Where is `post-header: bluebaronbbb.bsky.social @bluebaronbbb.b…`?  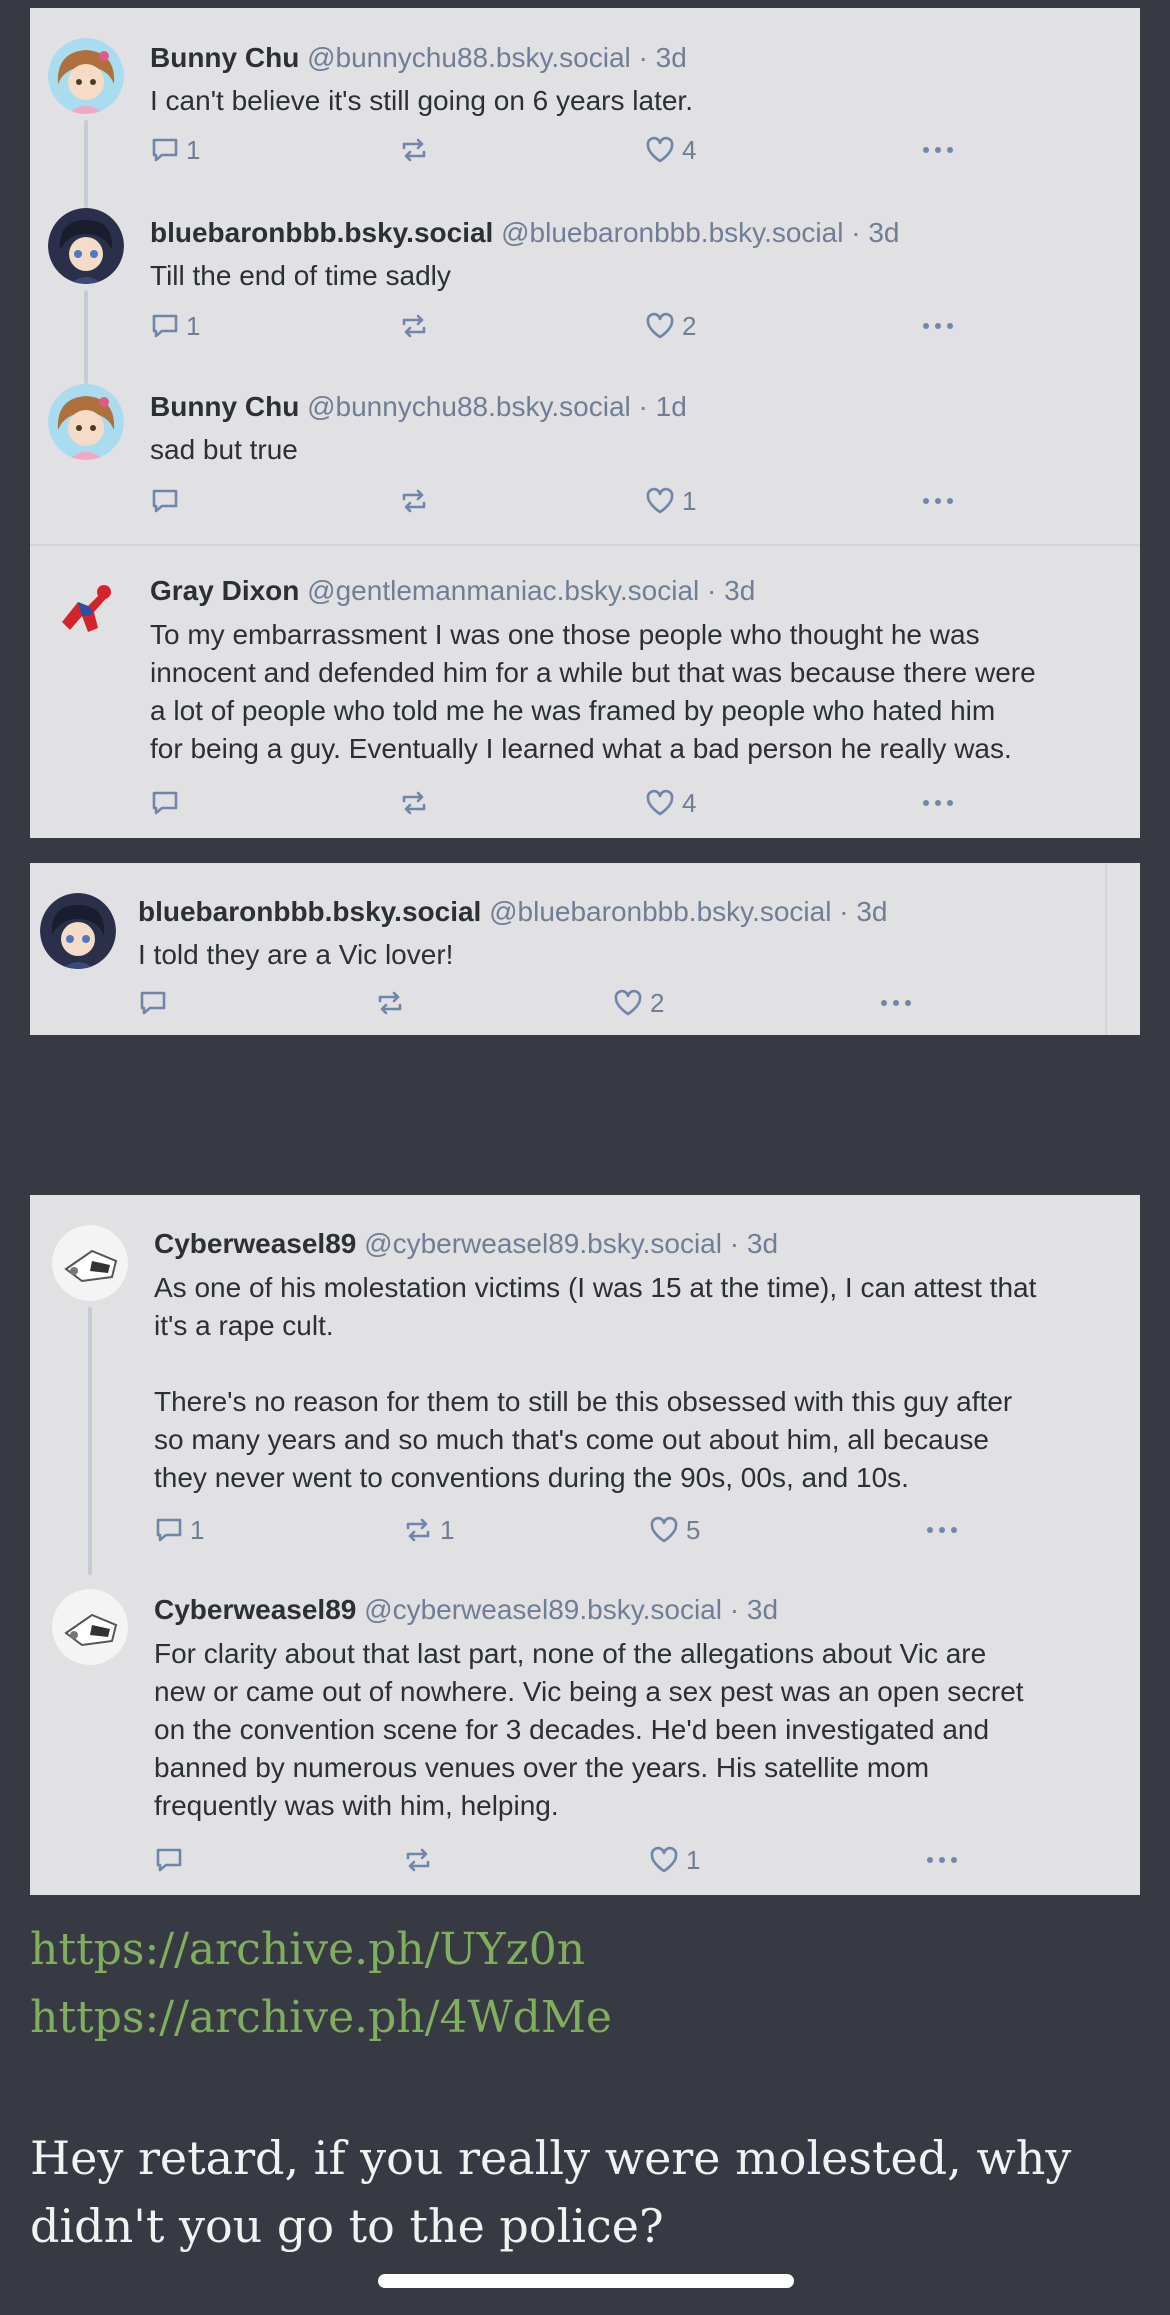 post-header: bluebaronbbb.bsky.social @bluebaronbbb.b… is located at coordinates (513, 912).